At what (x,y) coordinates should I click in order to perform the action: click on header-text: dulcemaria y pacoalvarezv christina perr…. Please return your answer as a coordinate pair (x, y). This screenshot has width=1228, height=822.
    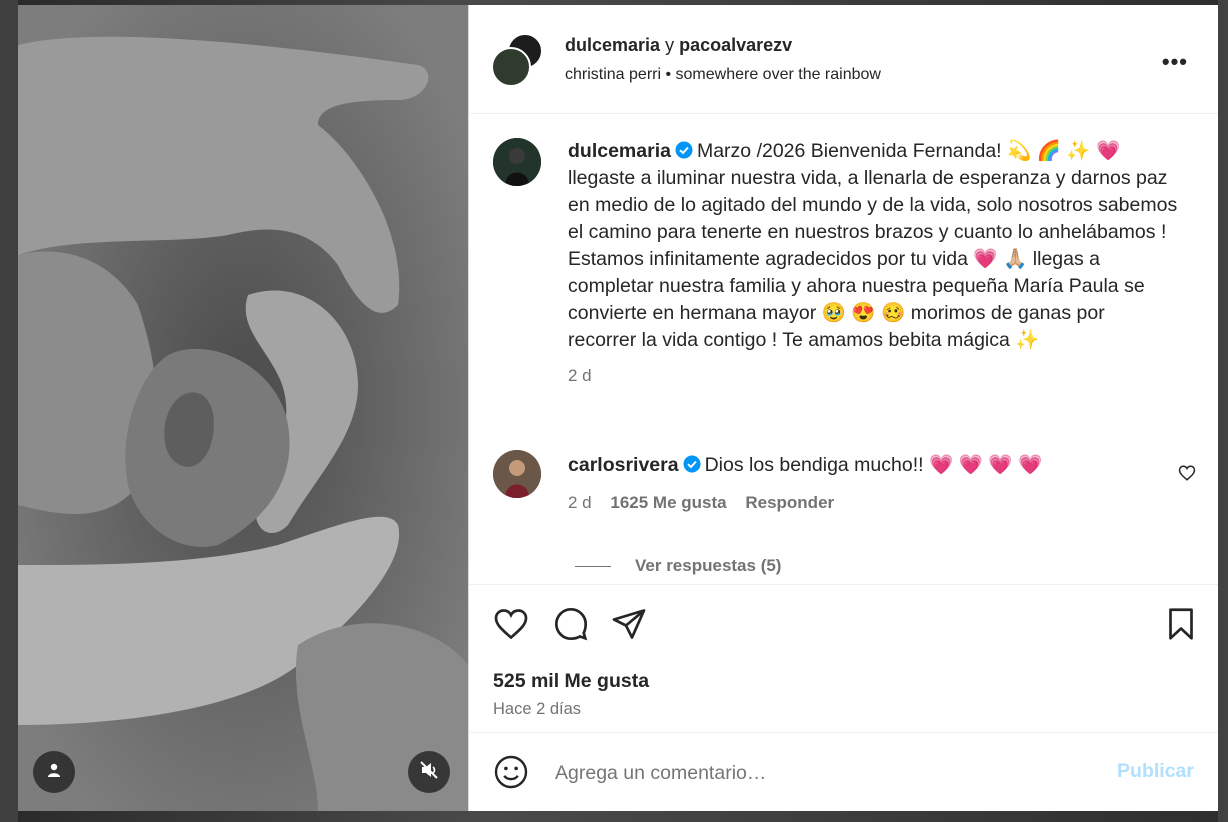
    Looking at the image, I should click on (723, 59).